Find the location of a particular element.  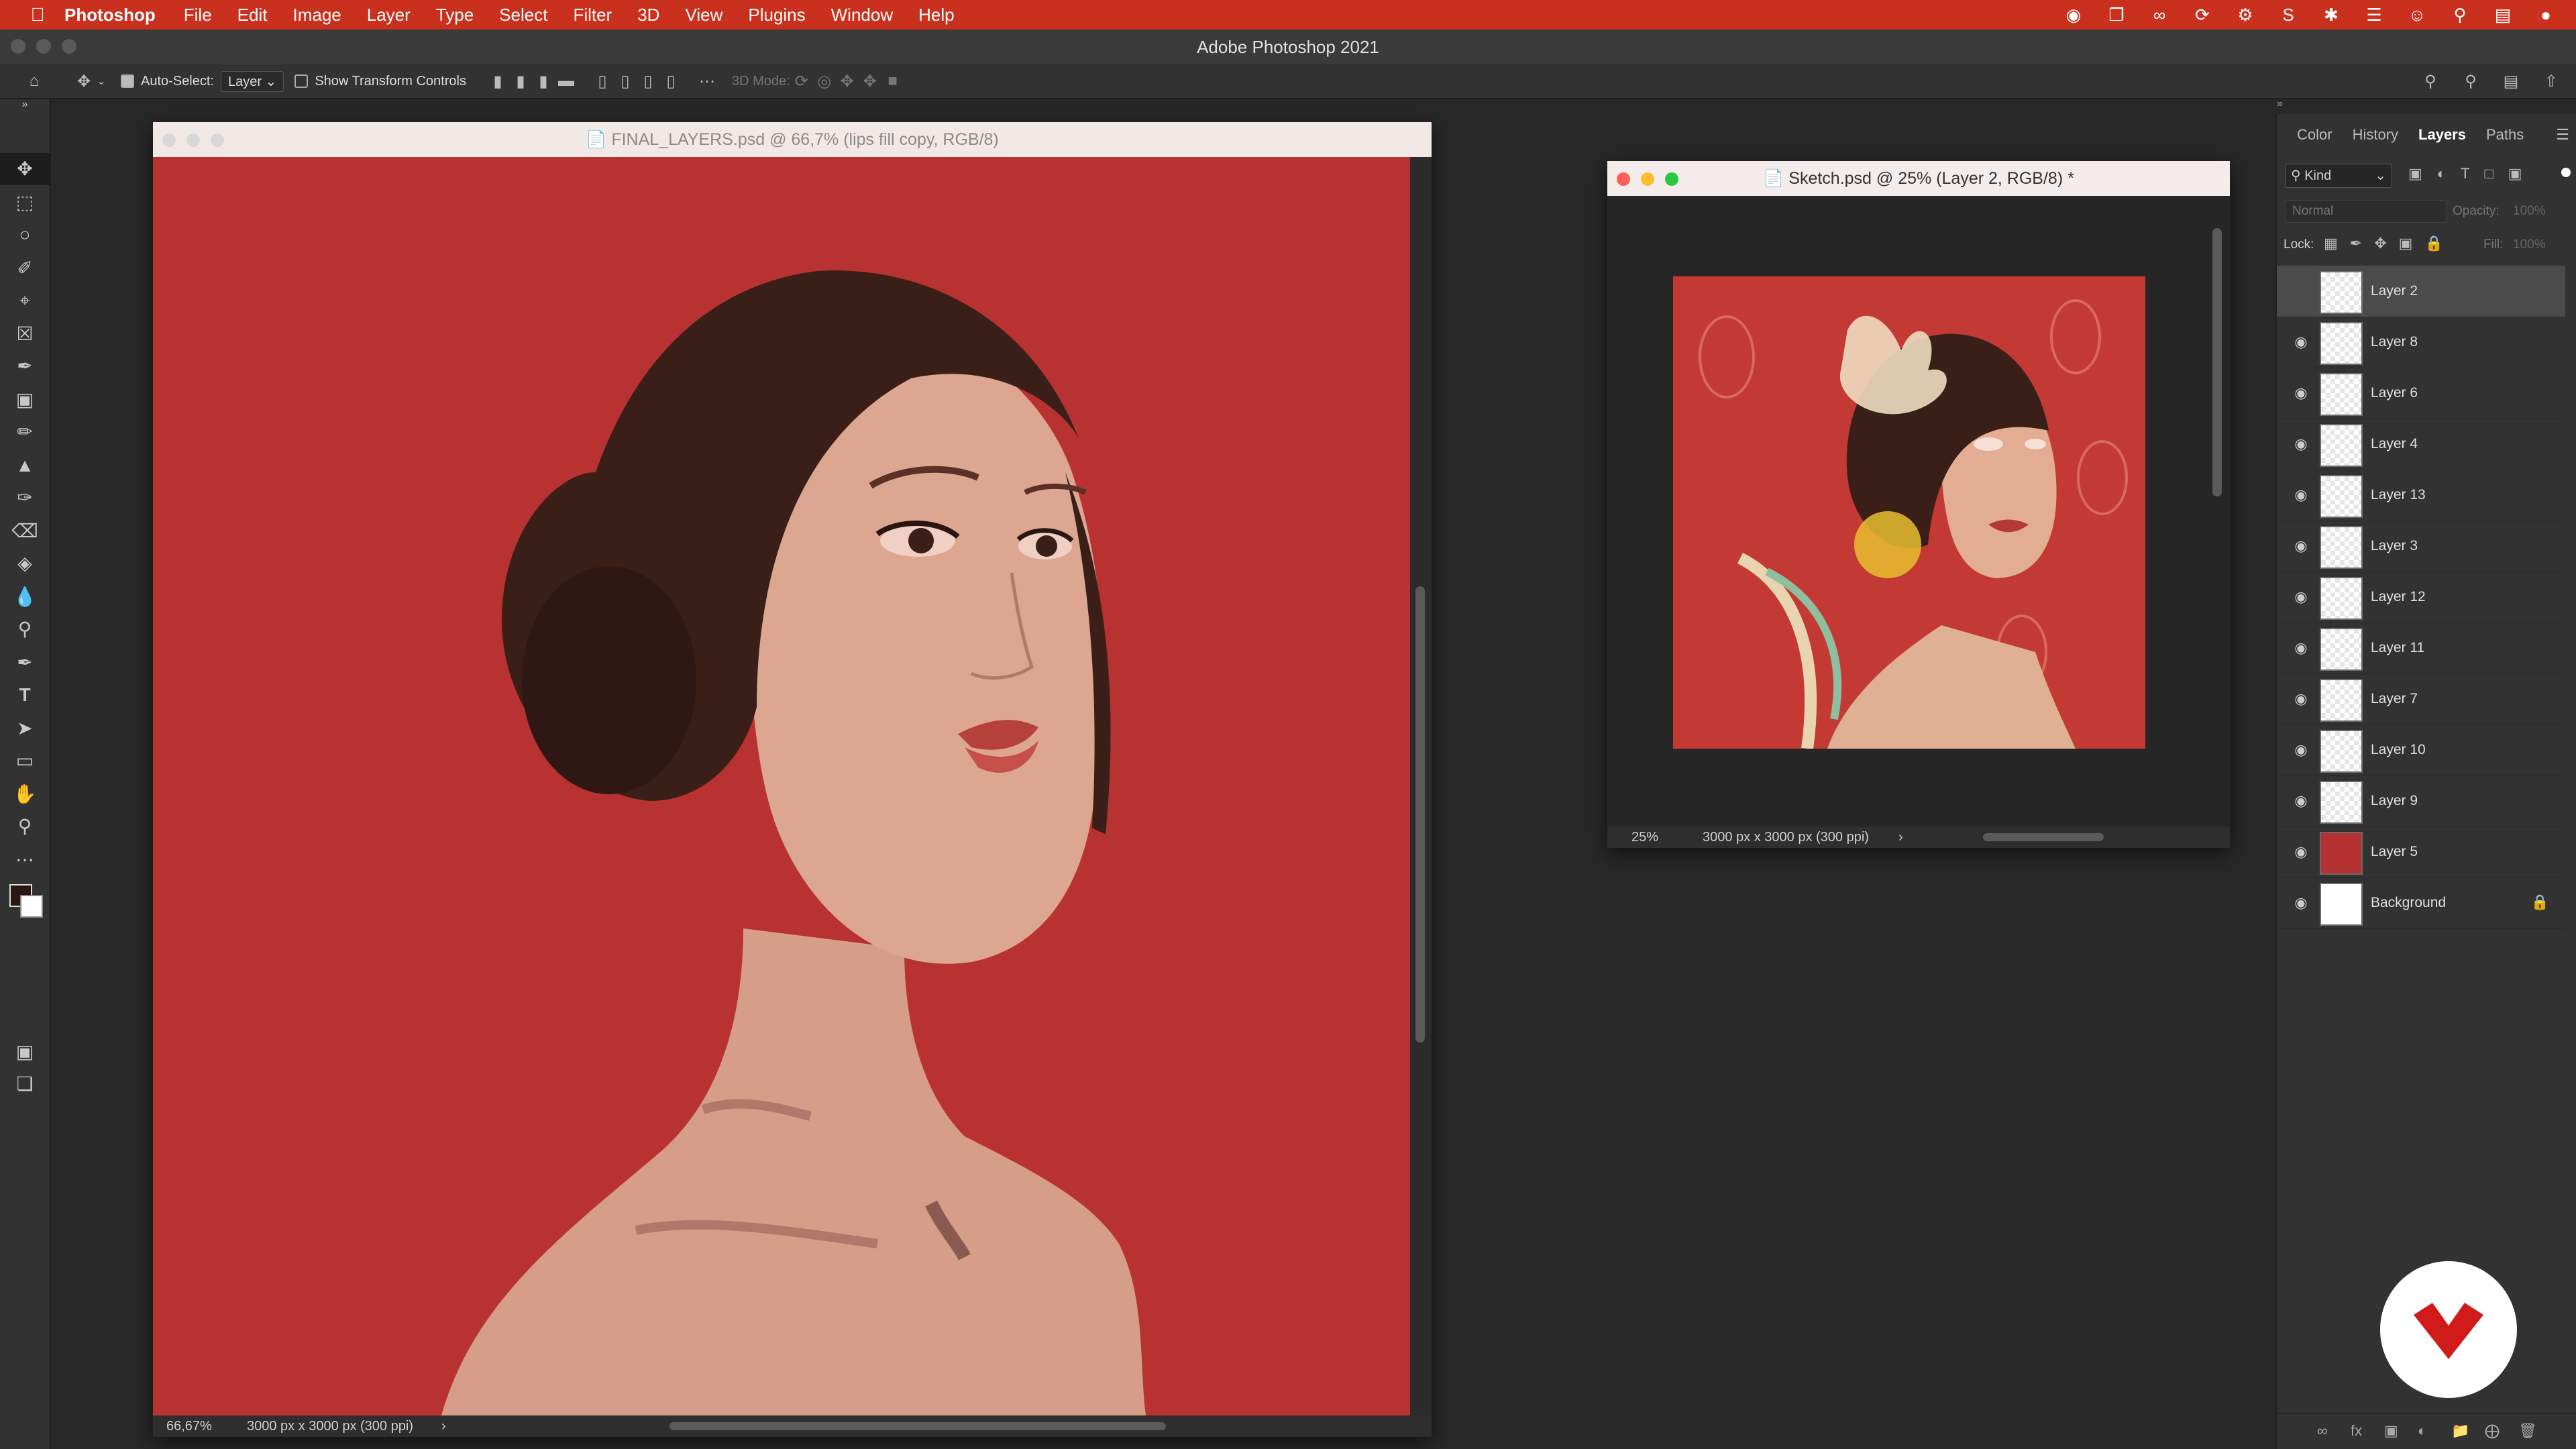

lasso-tool-icon: ○ is located at coordinates (25, 235).